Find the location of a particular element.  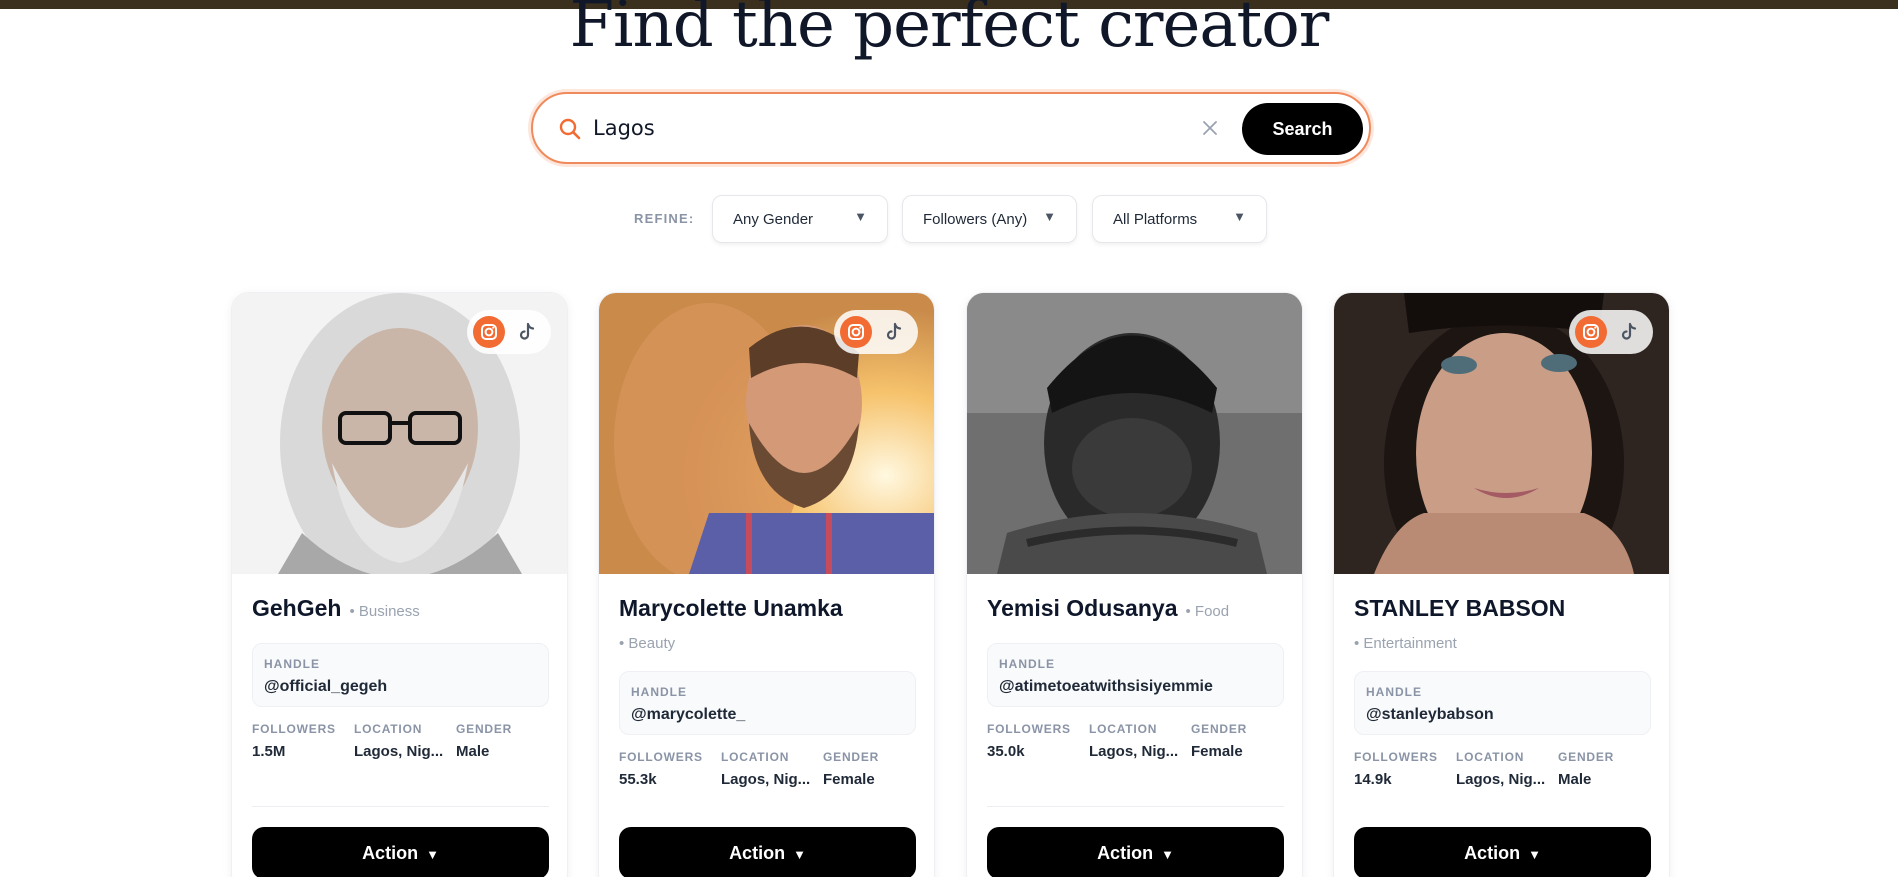

creator-name: Marycolette Unamka is located at coordinates (731, 608).